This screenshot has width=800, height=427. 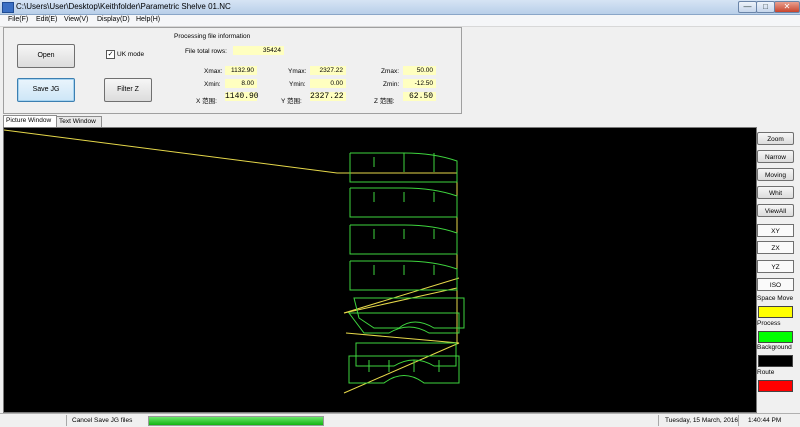 What do you see at coordinates (775, 174) in the screenshot?
I see `moving-button: Moving` at bounding box center [775, 174].